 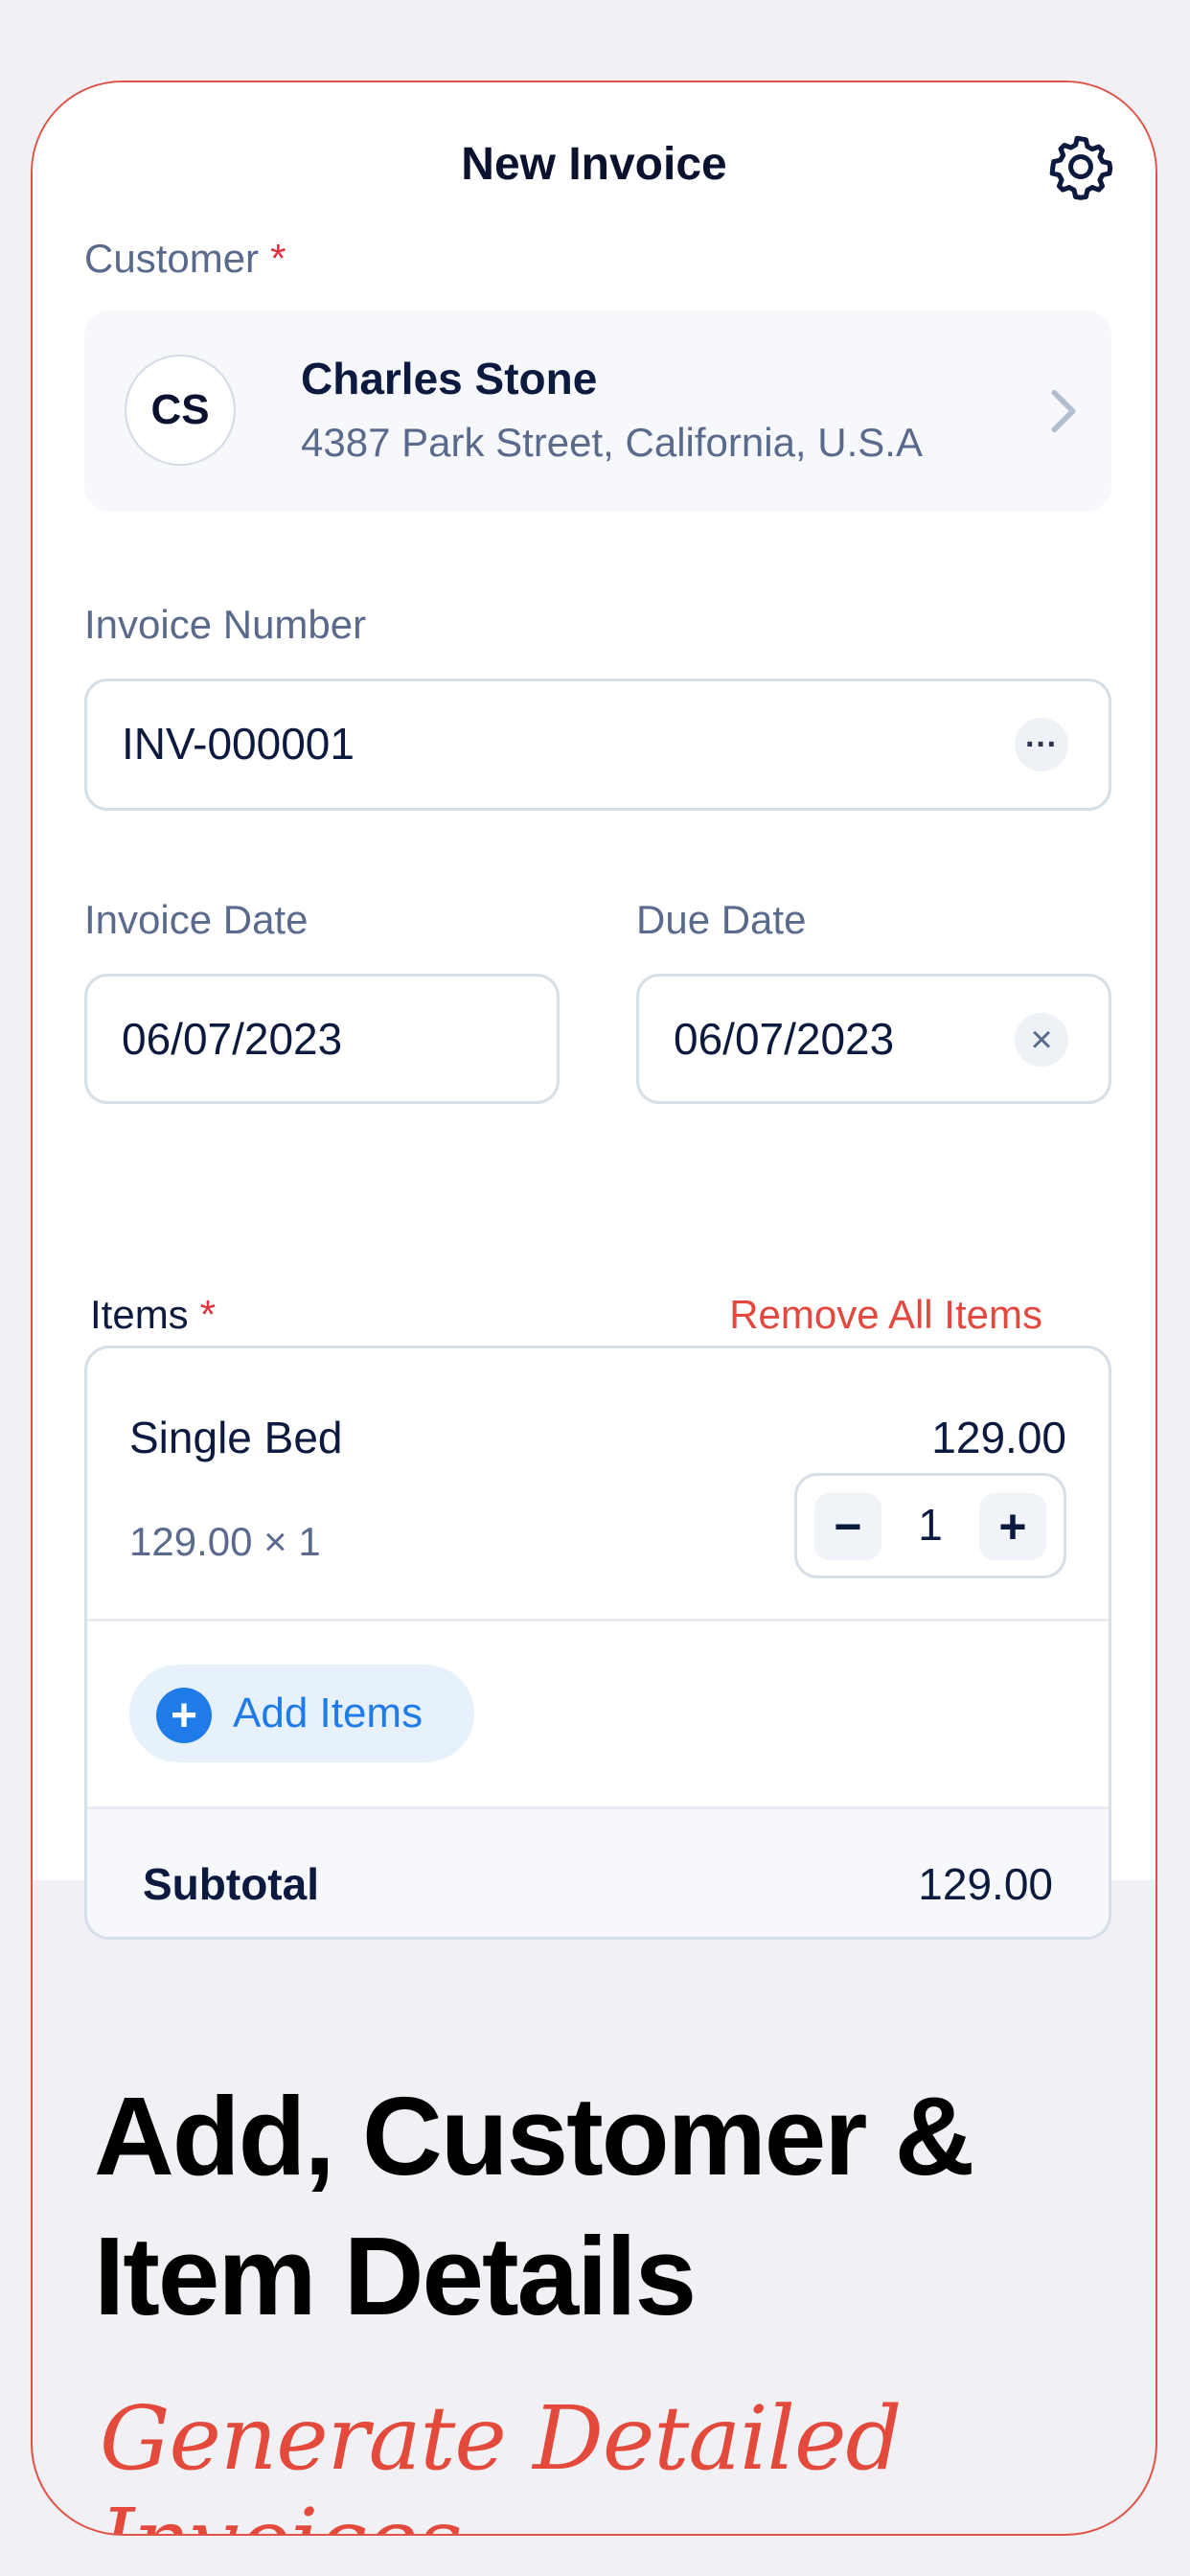 I want to click on invoice-date-field: 06/07/2023, so click(x=322, y=1039).